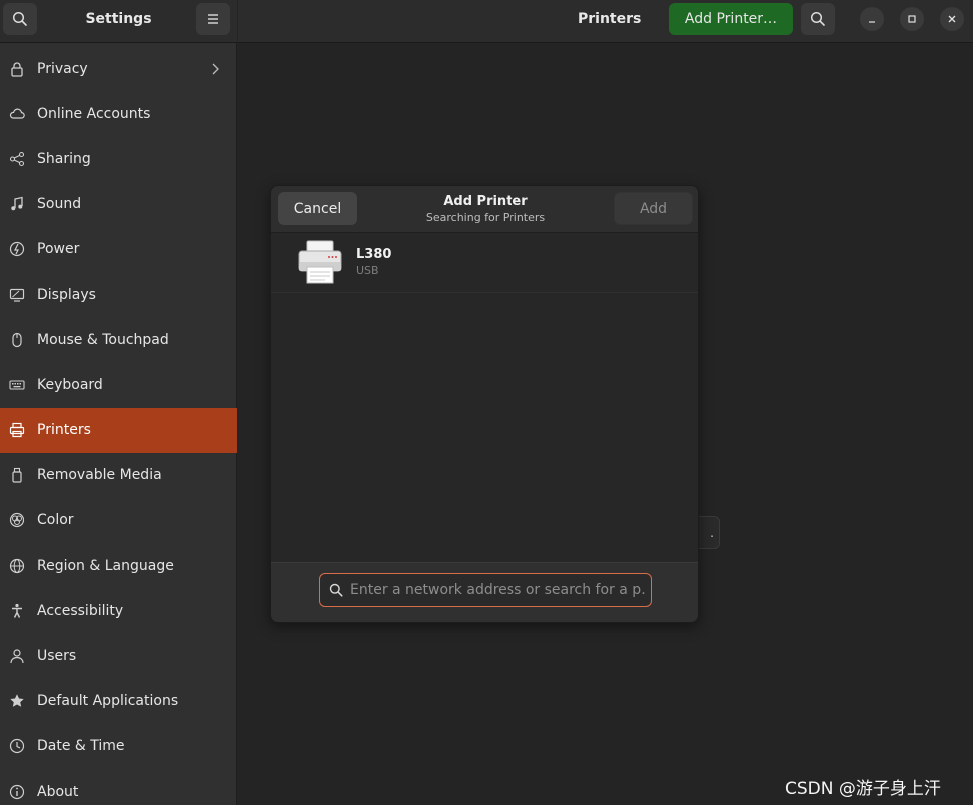 This screenshot has width=973, height=805. I want to click on minimize-button, so click(872, 19).